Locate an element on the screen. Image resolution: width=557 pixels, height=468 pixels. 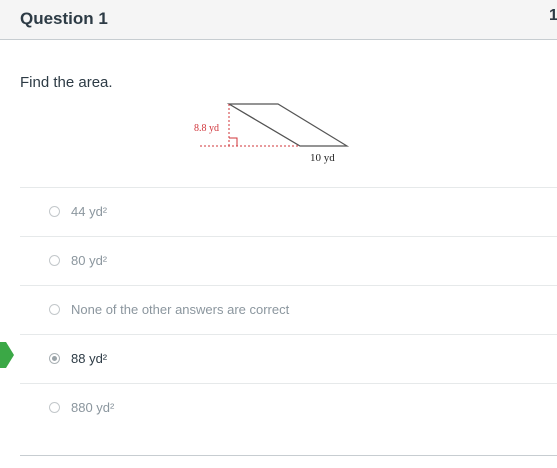
question-title: Question 1 is located at coordinates (64, 18).